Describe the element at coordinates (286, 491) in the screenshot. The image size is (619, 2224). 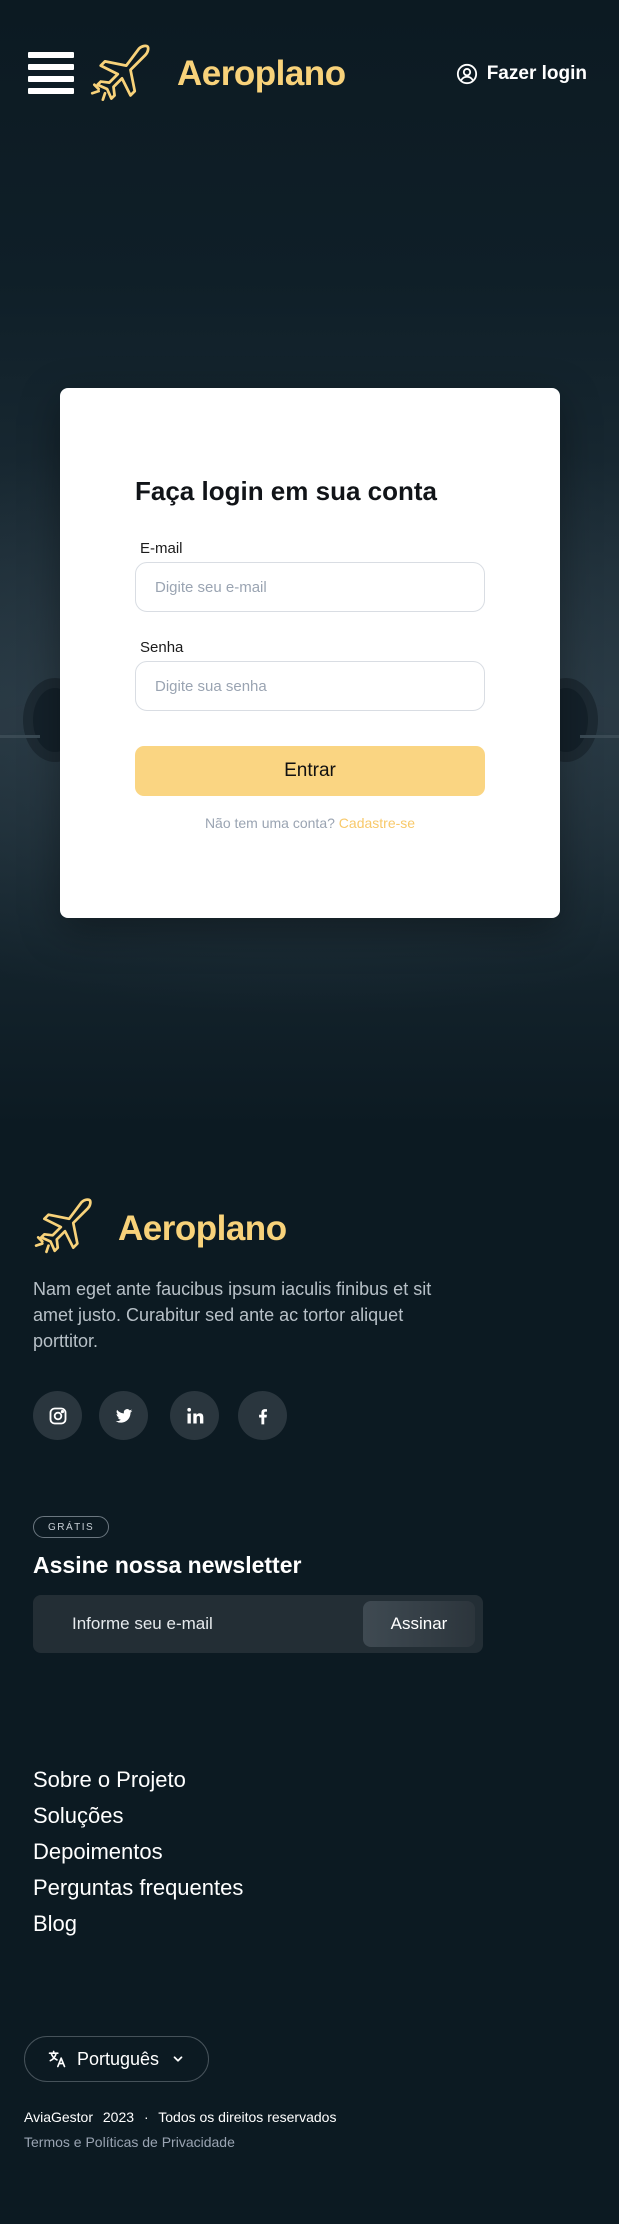
I see `login-title: Faça login em sua conta` at that location.